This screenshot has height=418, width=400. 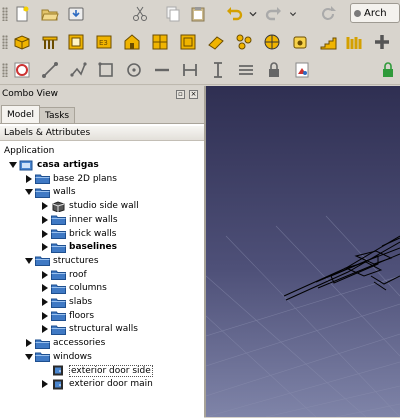 I want to click on component-icon, so click(x=272, y=42).